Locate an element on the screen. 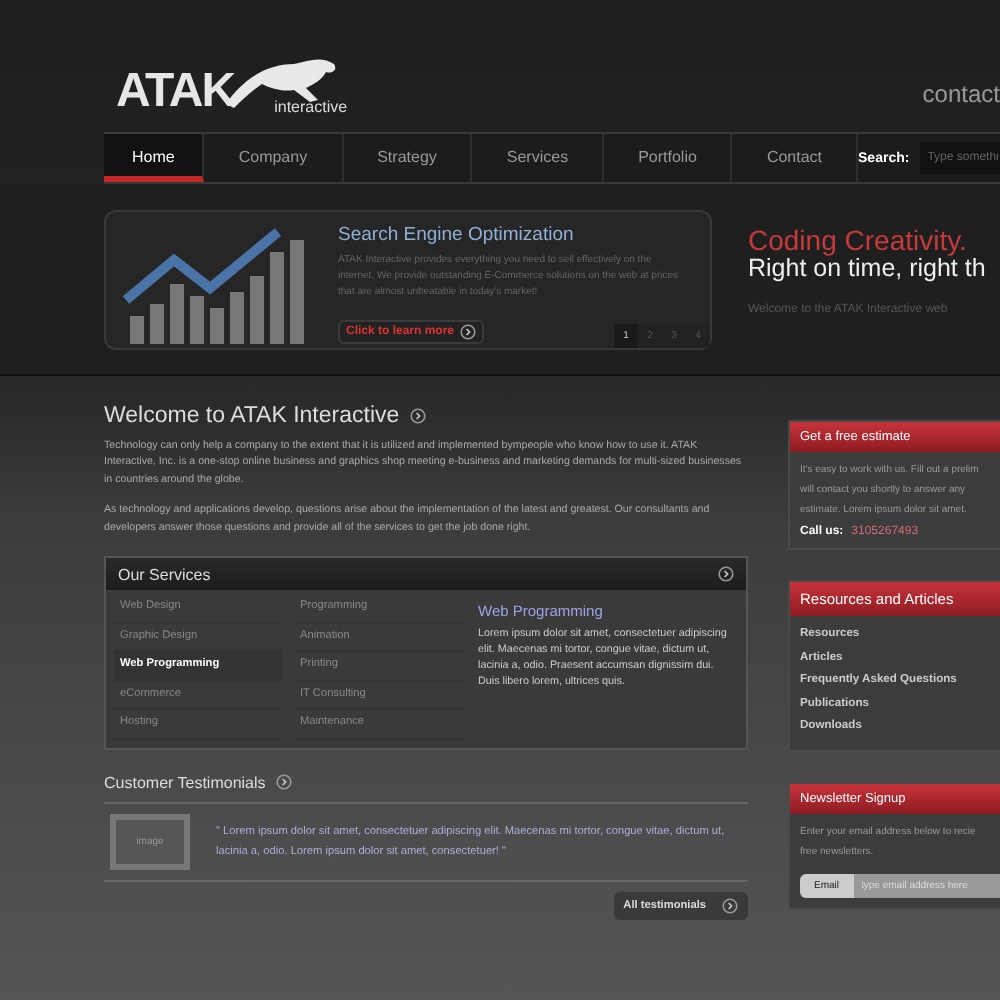 This screenshot has width=1000, height=1000. tagline-headline: Coding Creativity. is located at coordinates (858, 241).